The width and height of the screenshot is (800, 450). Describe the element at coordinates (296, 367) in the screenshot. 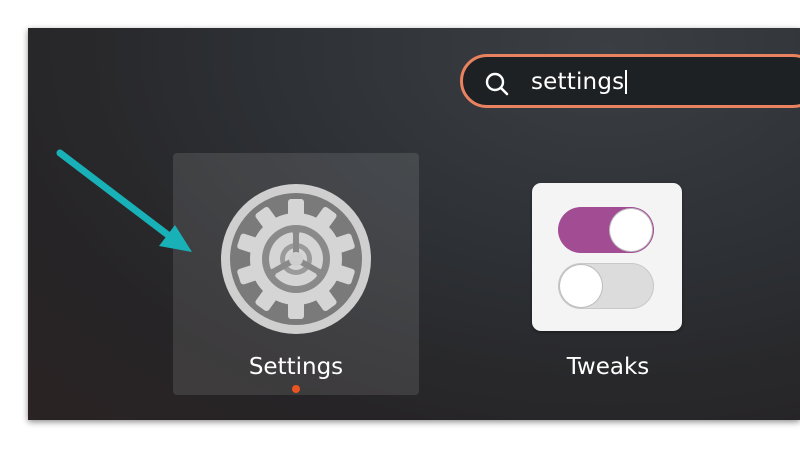

I see `app-label-settings: Settings` at that location.